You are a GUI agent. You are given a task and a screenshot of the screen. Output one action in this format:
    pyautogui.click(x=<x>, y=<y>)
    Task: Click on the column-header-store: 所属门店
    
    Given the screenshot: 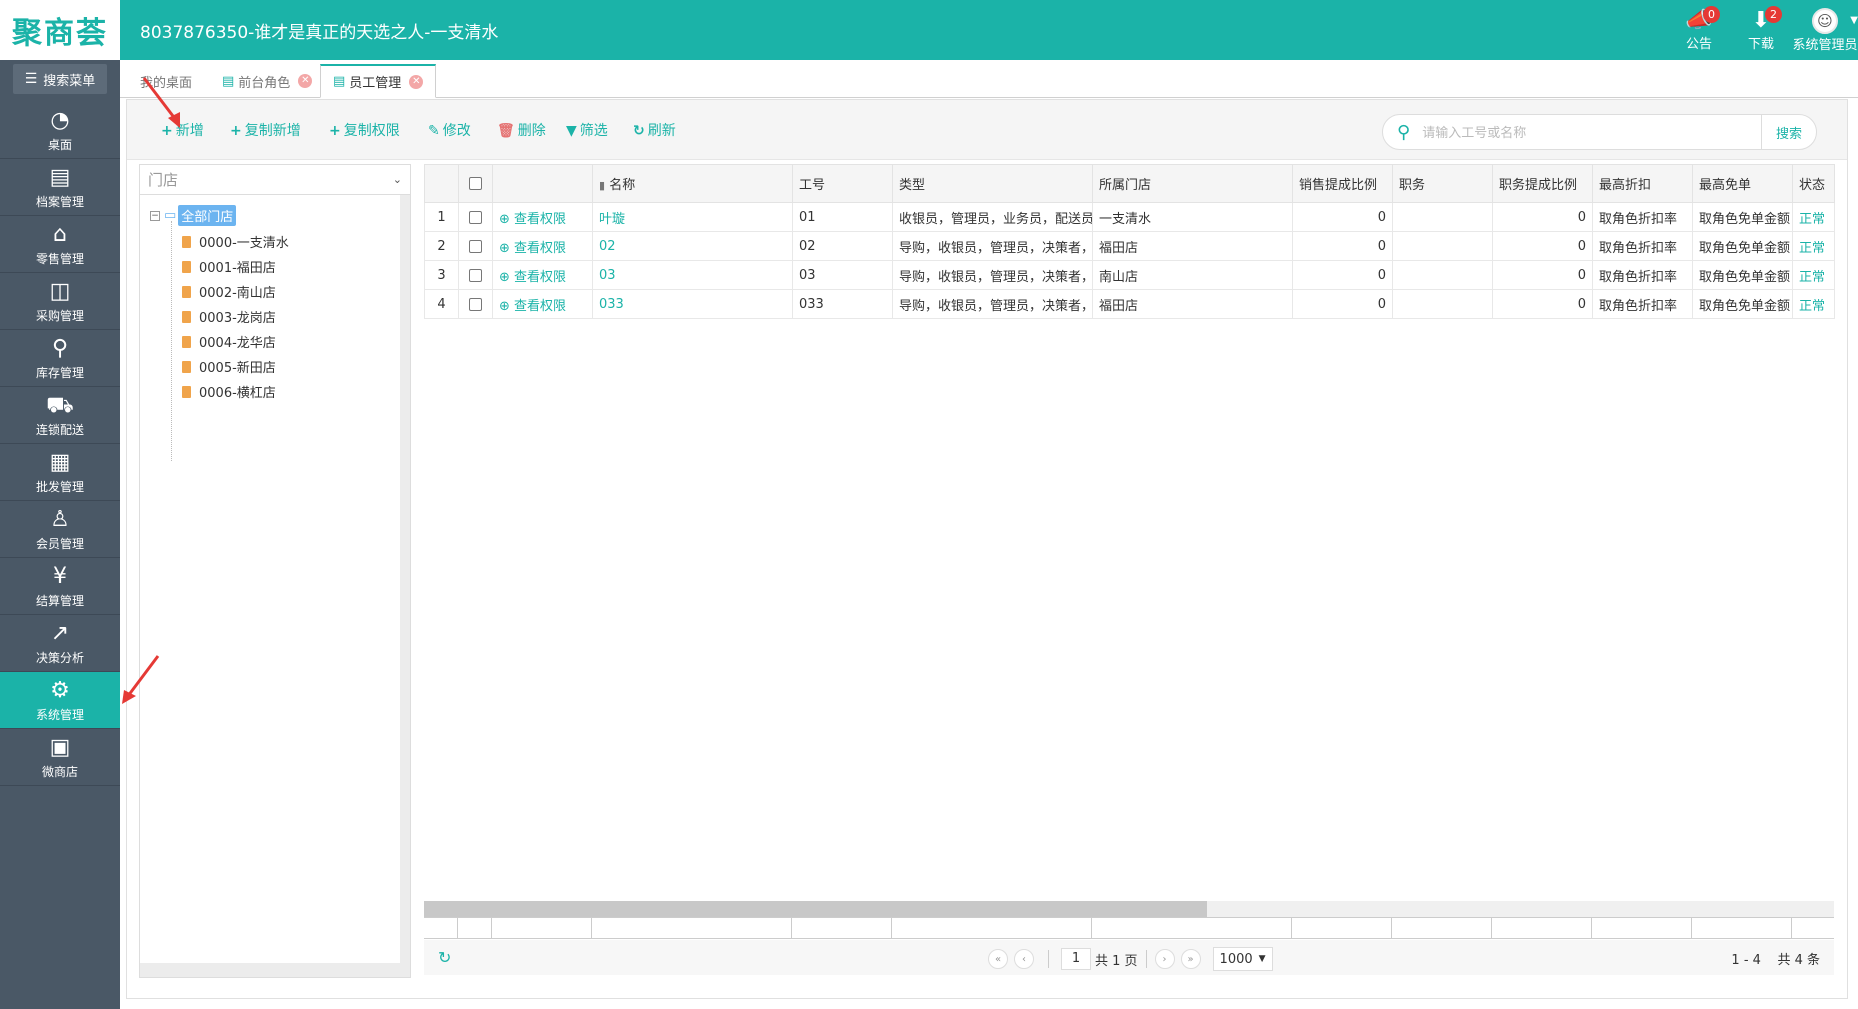 What is the action you would take?
    pyautogui.click(x=1192, y=183)
    